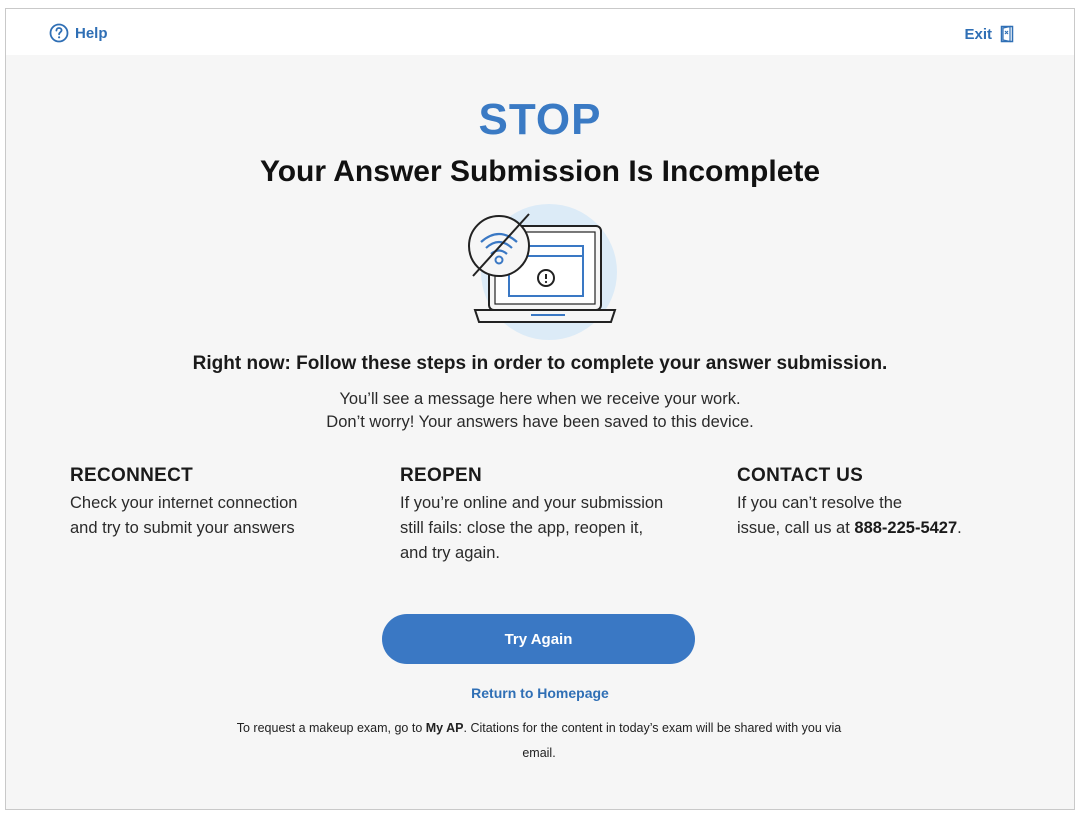 The width and height of the screenshot is (1080, 816). I want to click on my-ap-link: My AP, so click(445, 728).